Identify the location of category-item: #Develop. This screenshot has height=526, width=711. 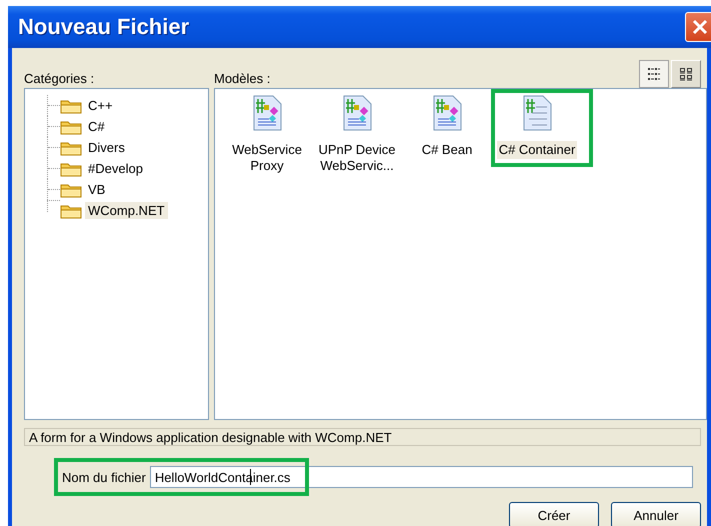
(115, 168).